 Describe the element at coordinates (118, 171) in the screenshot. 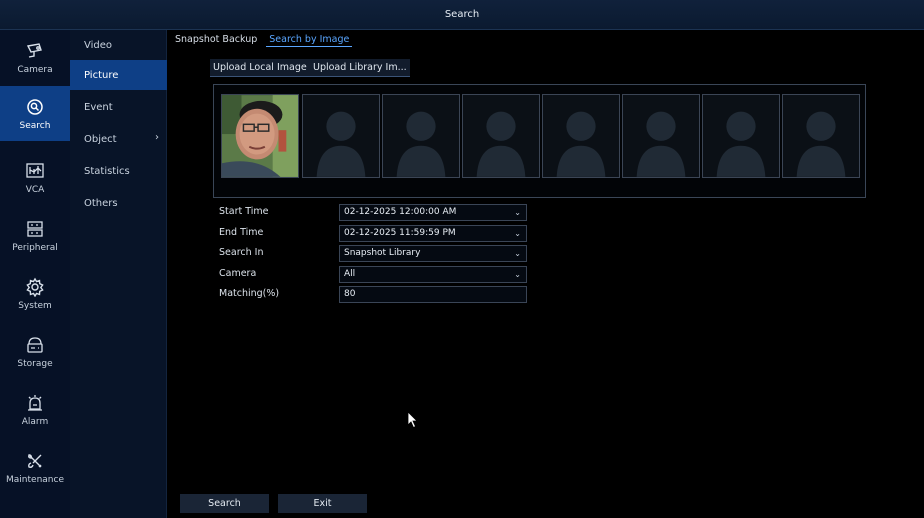

I see `subnav-statistics: Statistics` at that location.